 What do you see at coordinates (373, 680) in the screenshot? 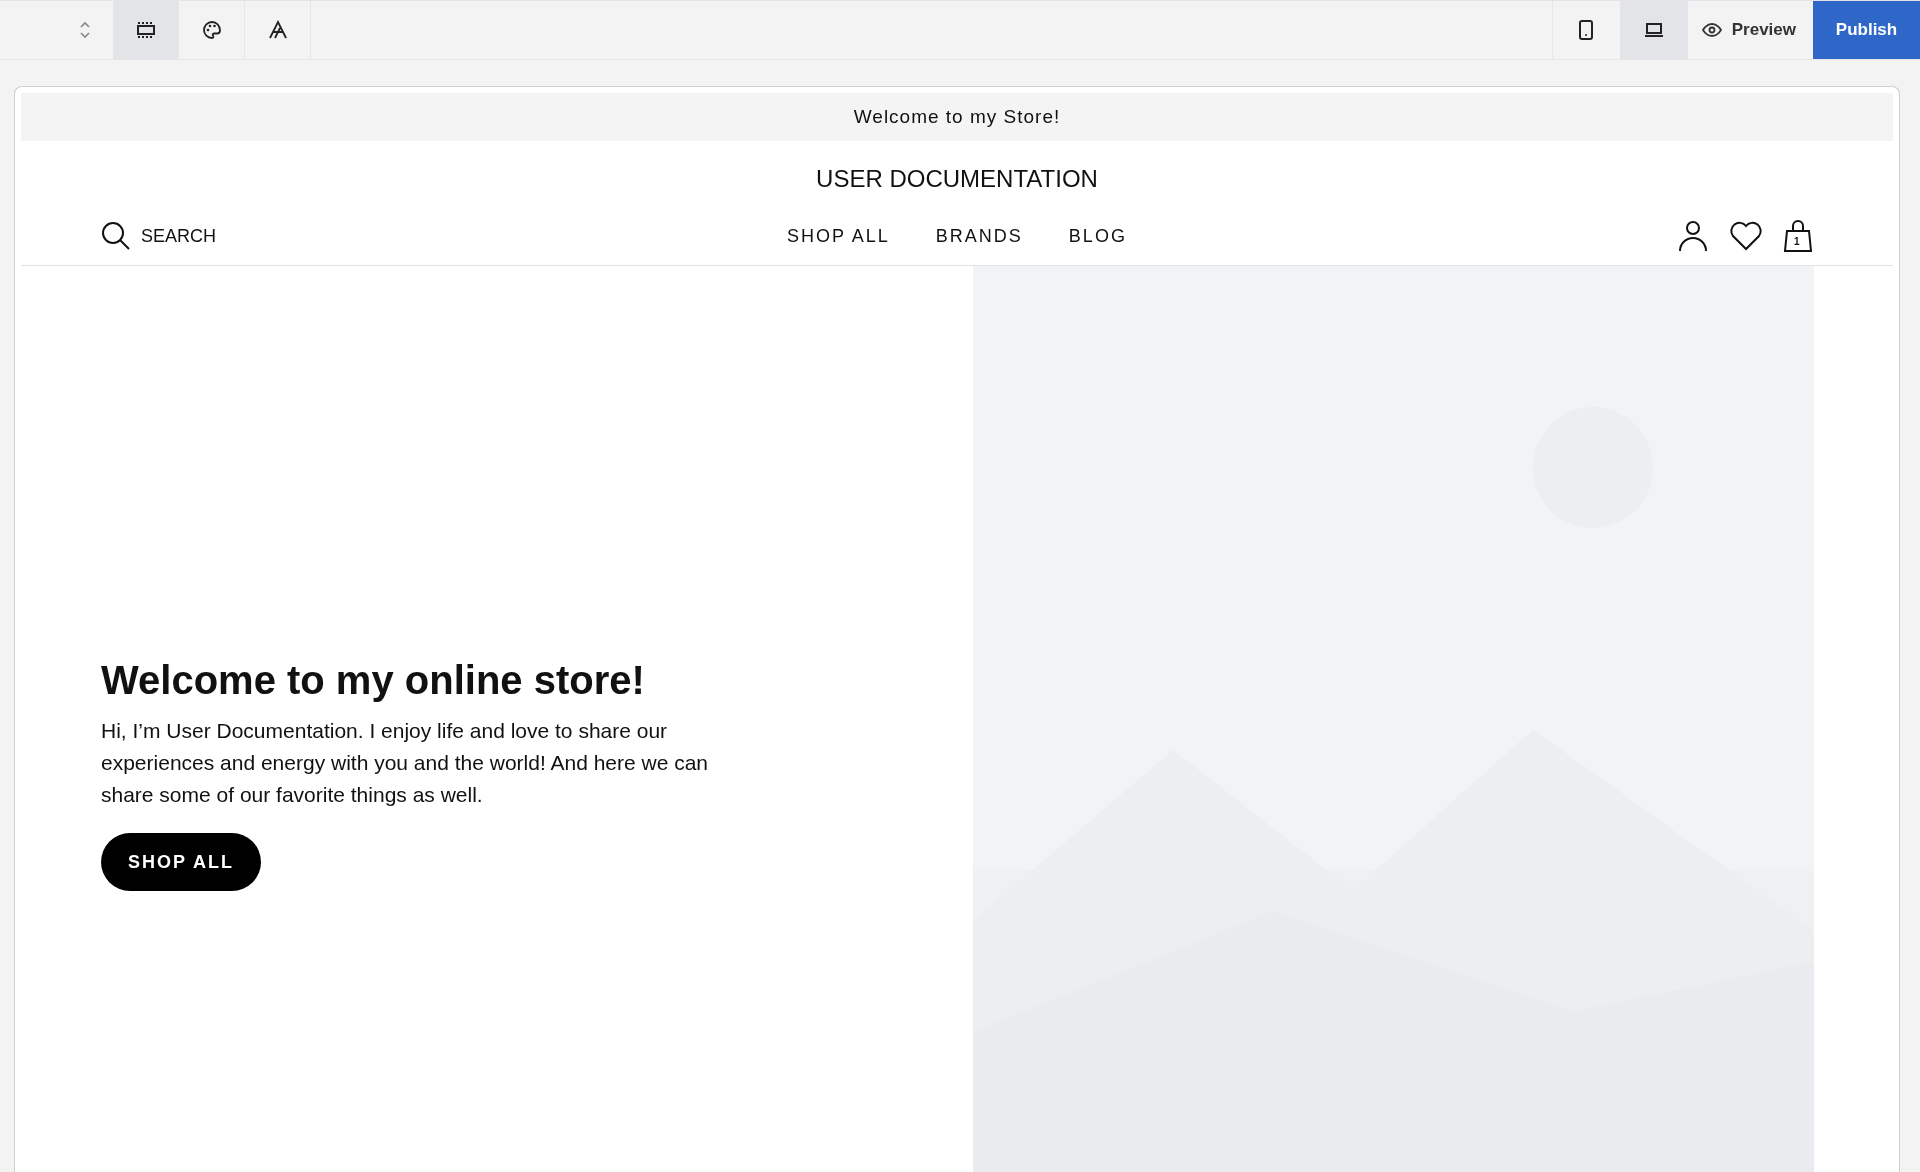
I see `hero-heading: Welcome to my online store!` at bounding box center [373, 680].